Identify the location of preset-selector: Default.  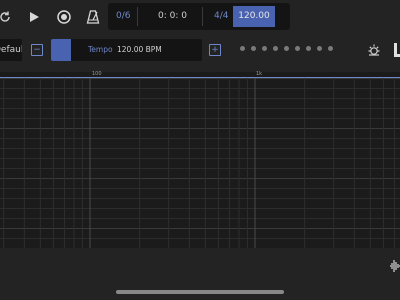
(11, 50).